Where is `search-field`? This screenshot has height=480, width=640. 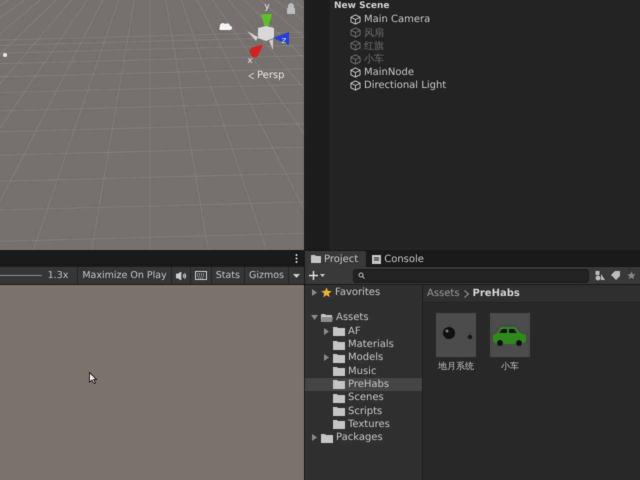 search-field is located at coordinates (471, 275).